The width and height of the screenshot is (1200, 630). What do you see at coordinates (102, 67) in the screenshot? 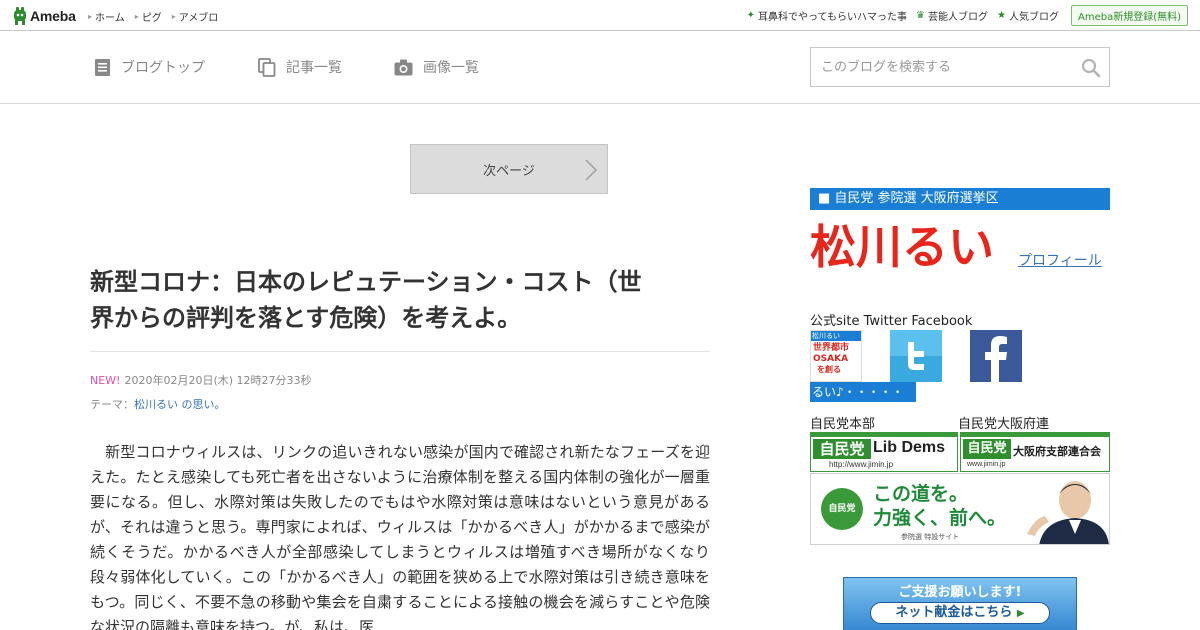
I see `document-icon` at bounding box center [102, 67].